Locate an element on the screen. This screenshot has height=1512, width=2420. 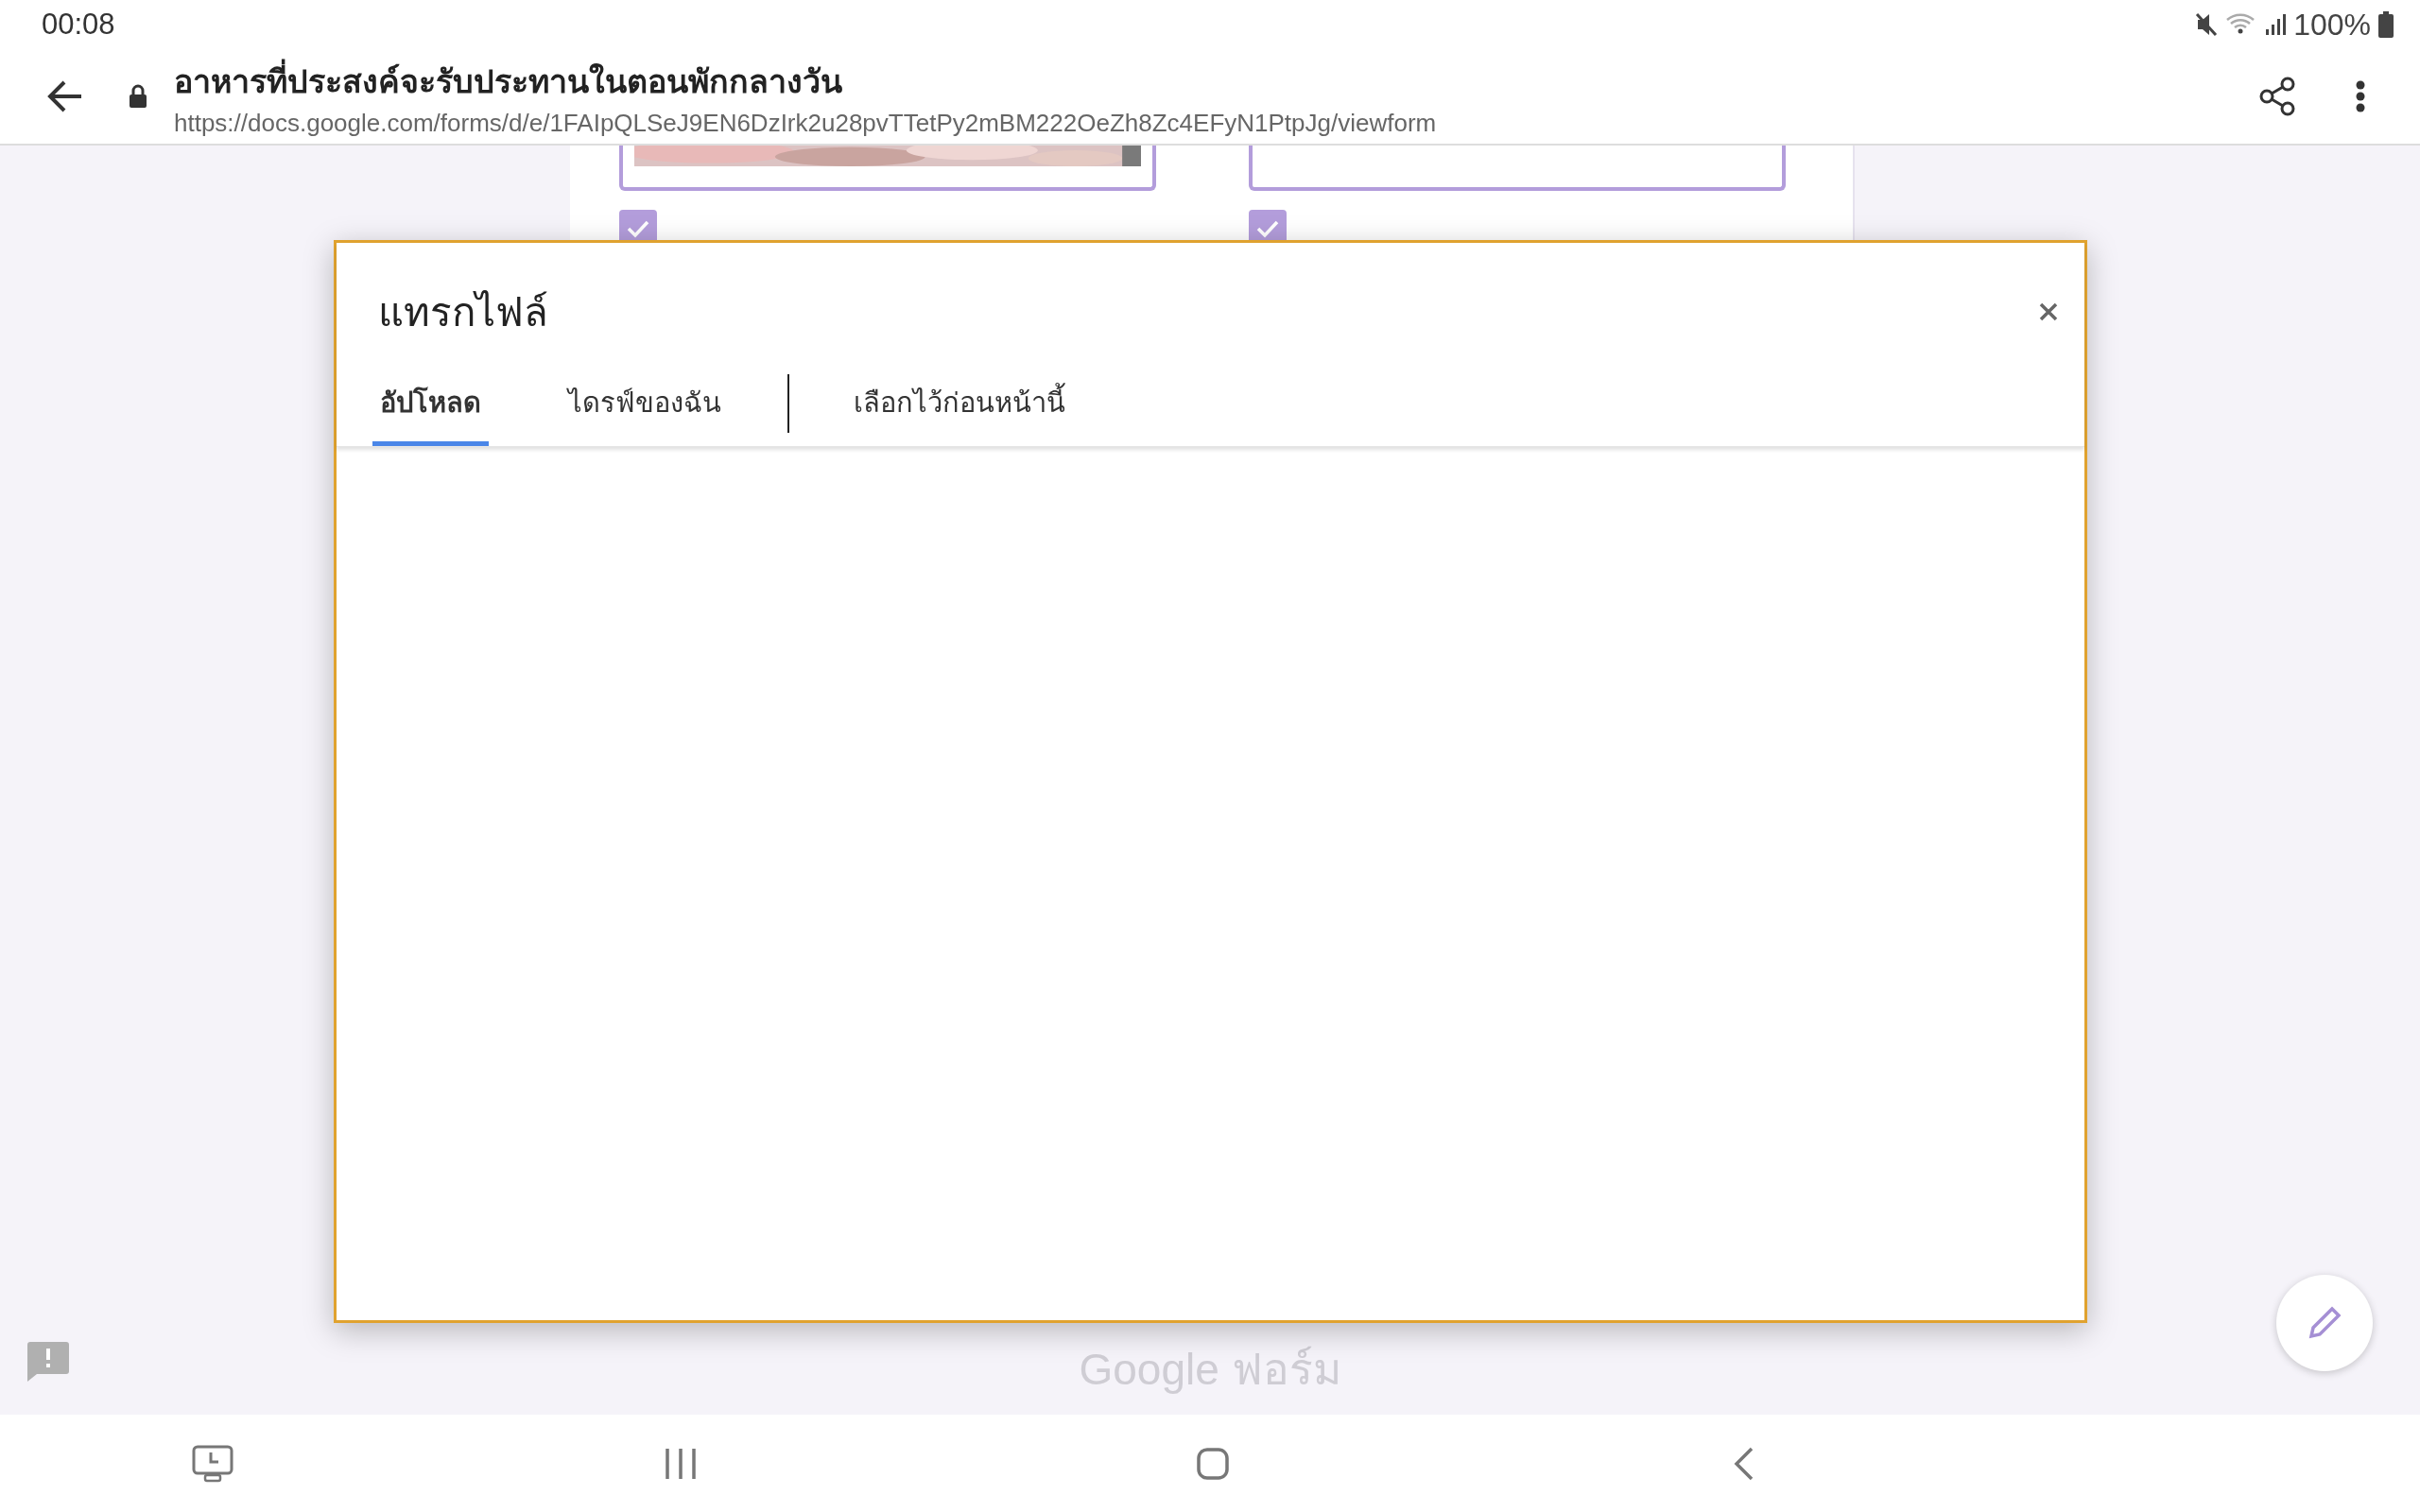
lock-icon is located at coordinates (138, 96).